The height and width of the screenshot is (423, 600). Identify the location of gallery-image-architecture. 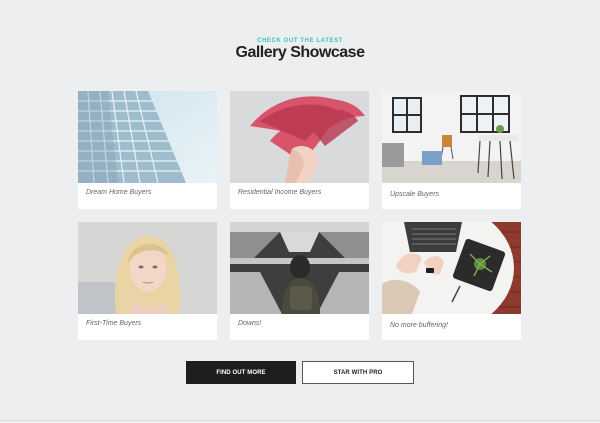
(299, 268).